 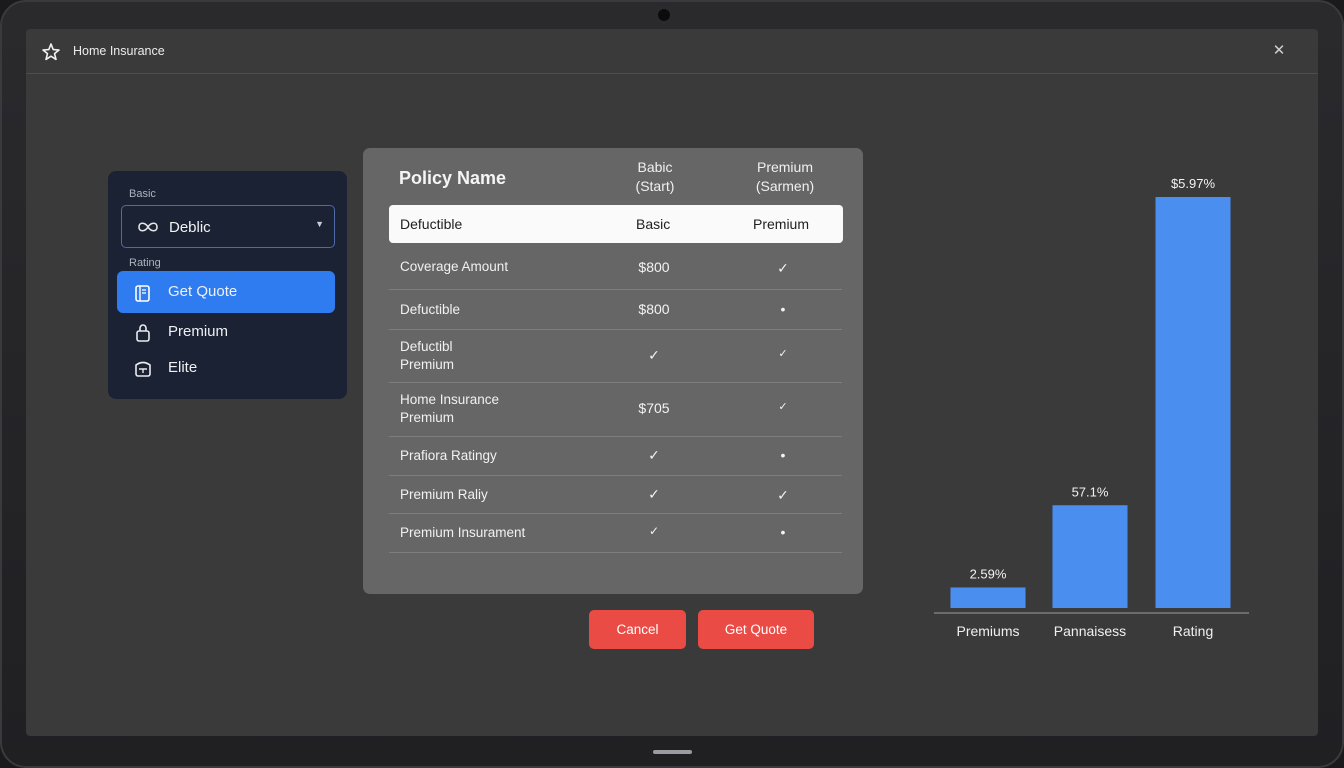 I want to click on menu-item-label: Elite, so click(x=183, y=367).